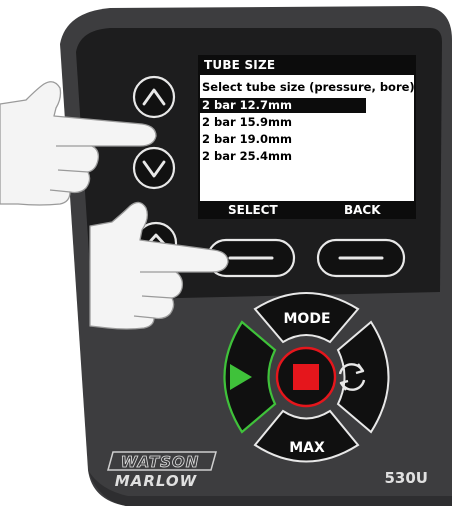 The image size is (466, 506). What do you see at coordinates (362, 210) in the screenshot?
I see `softkey-back-label: BACK` at bounding box center [362, 210].